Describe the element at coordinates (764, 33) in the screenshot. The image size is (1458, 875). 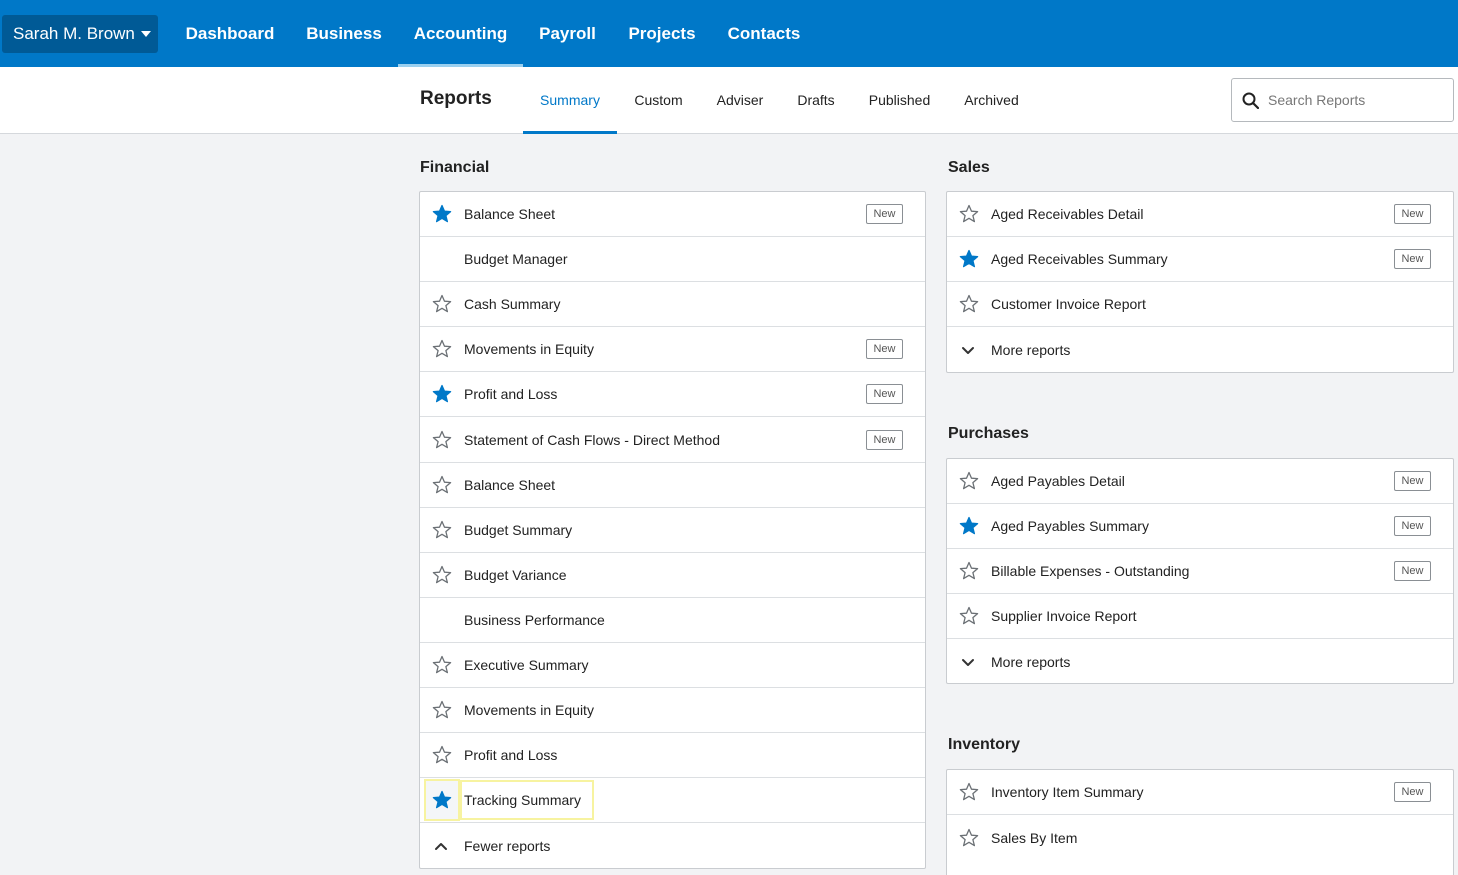
I see `nav-contacts: Contacts` at that location.